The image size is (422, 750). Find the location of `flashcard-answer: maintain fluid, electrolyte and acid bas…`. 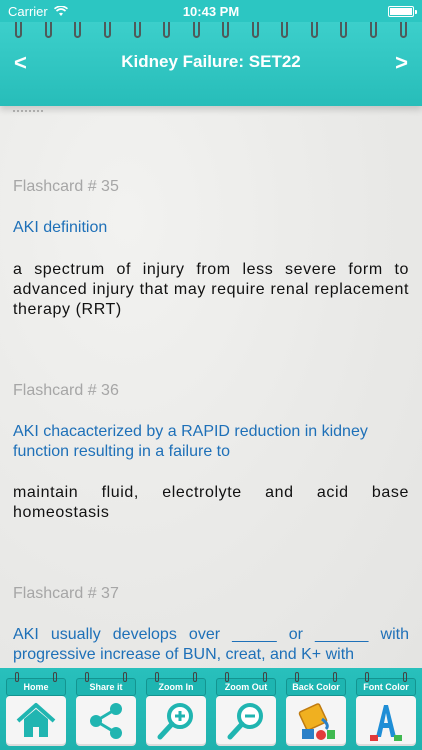

flashcard-answer: maintain fluid, electrolyte and acid bas… is located at coordinates (211, 502).